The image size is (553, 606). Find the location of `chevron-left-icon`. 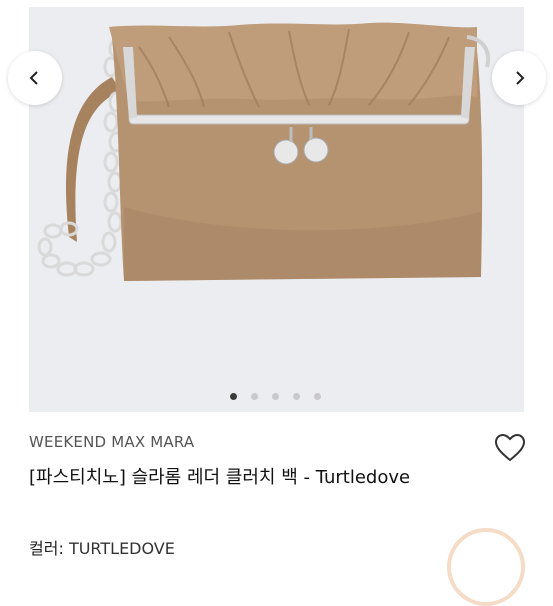

chevron-left-icon is located at coordinates (33, 78).